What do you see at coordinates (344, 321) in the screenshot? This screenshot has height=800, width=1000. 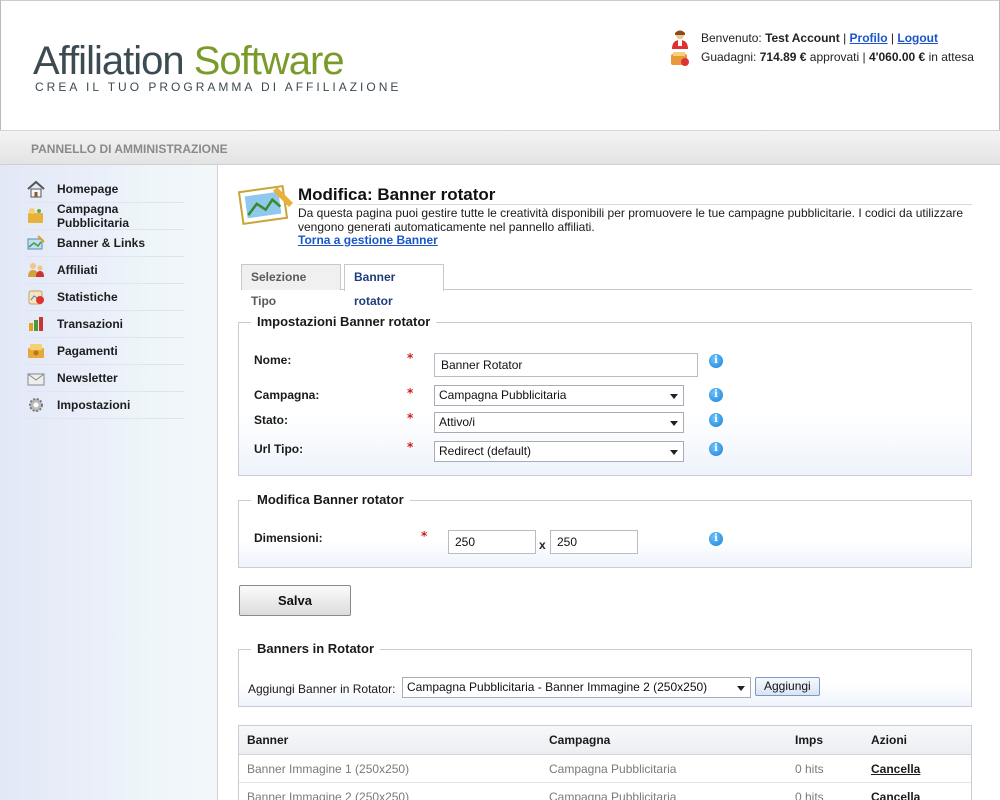 I see `settings-box-legend: Impostazioni Banner rotator` at bounding box center [344, 321].